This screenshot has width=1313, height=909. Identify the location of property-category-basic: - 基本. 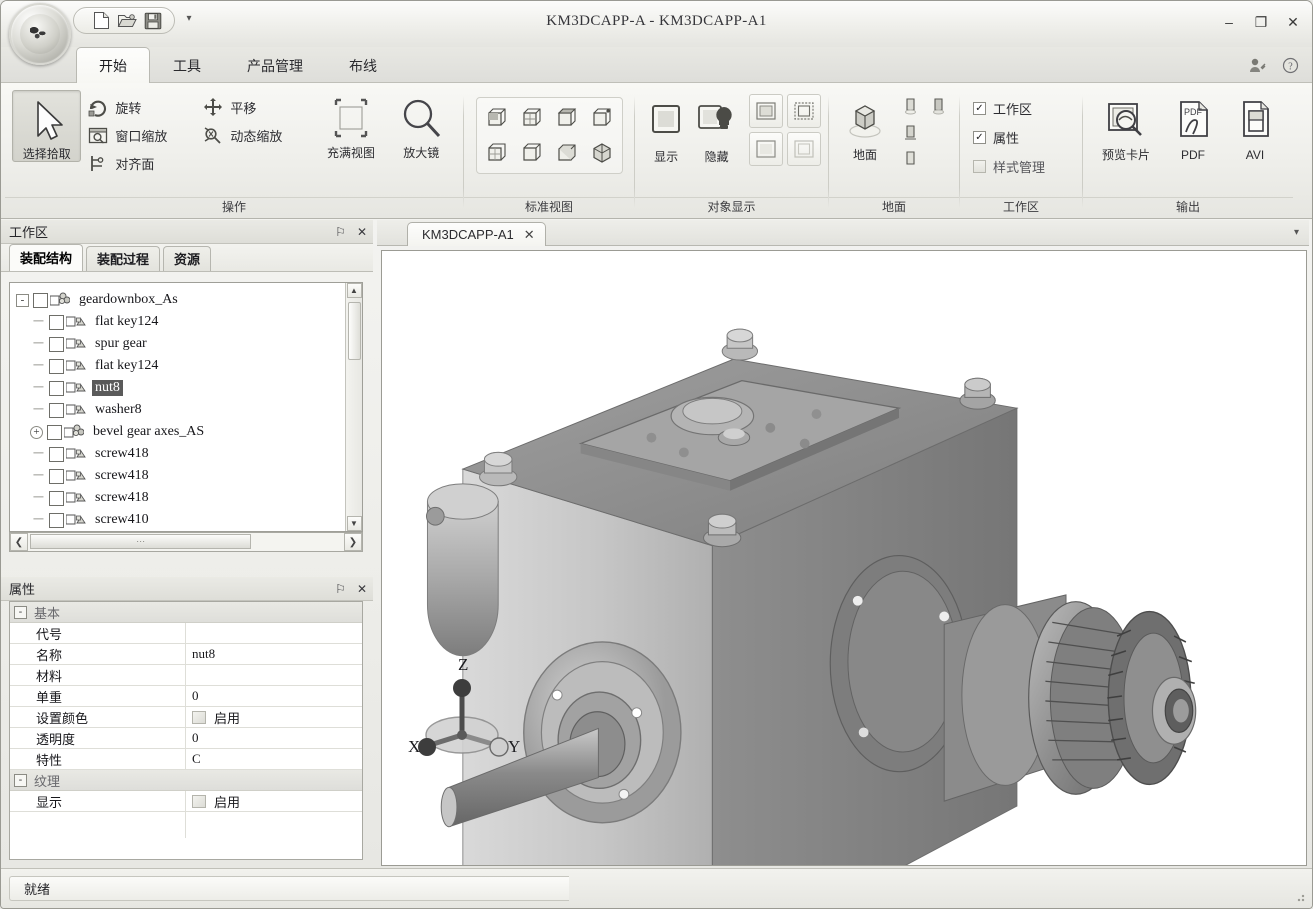
(186, 612).